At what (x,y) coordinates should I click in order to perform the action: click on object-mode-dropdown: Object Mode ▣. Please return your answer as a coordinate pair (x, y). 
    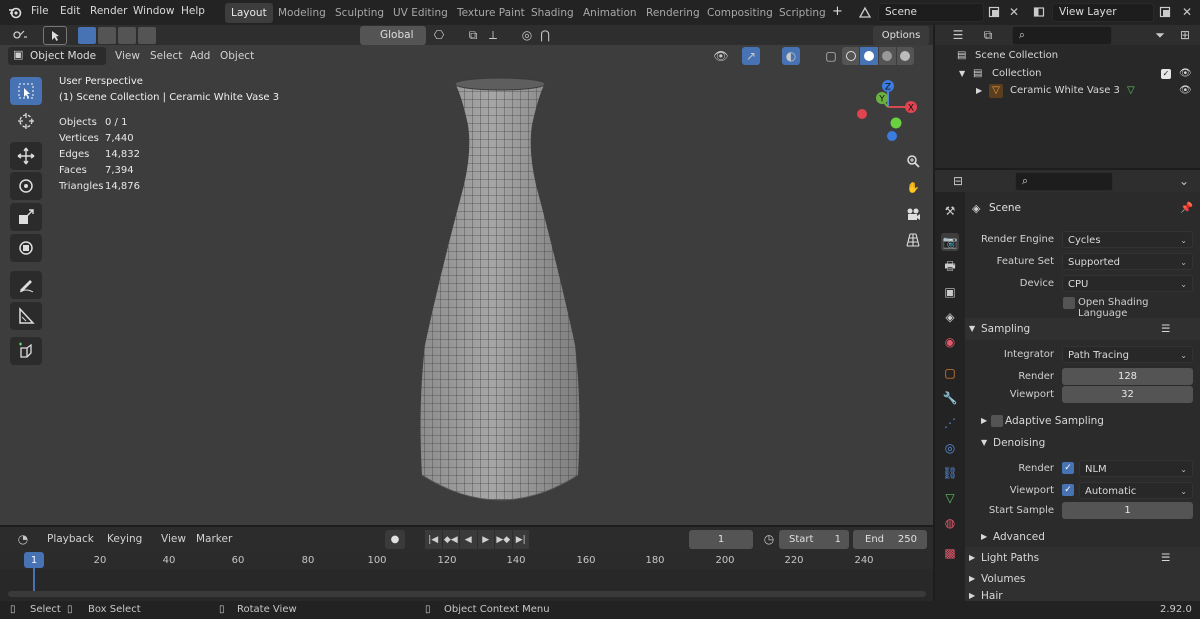
    Looking at the image, I should click on (57, 56).